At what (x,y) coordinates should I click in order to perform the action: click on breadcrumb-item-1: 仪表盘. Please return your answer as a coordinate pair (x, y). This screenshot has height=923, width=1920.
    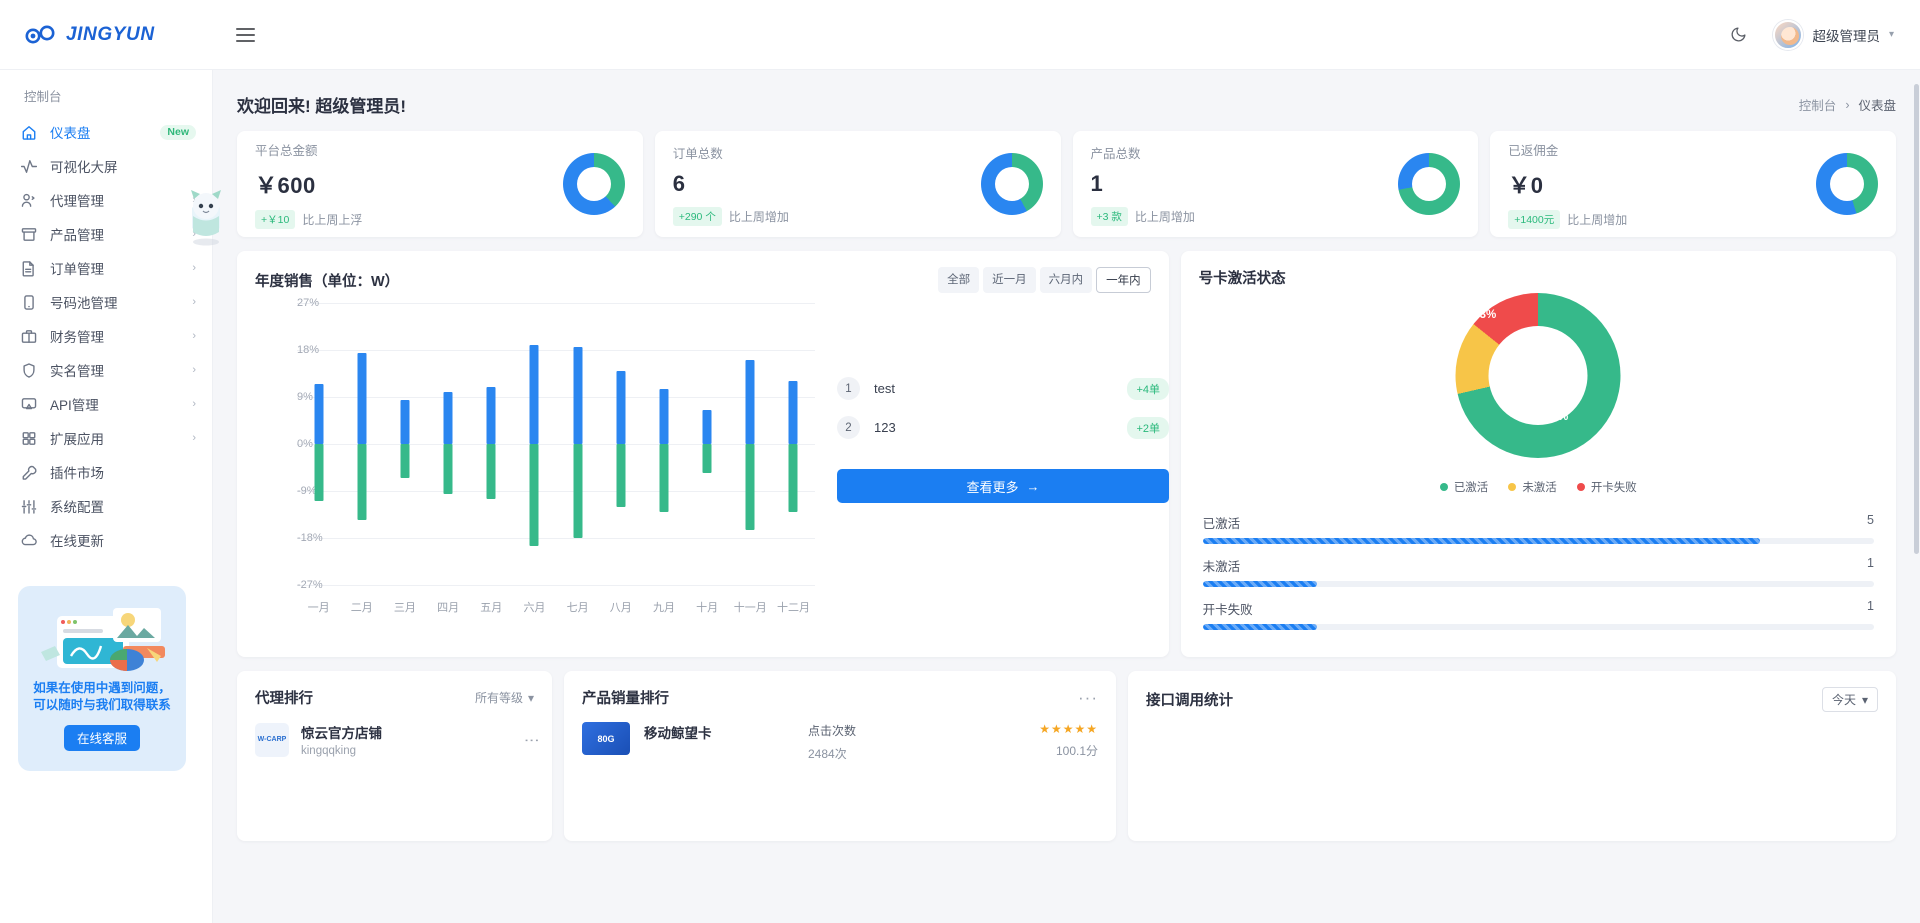
    Looking at the image, I should click on (1877, 106).